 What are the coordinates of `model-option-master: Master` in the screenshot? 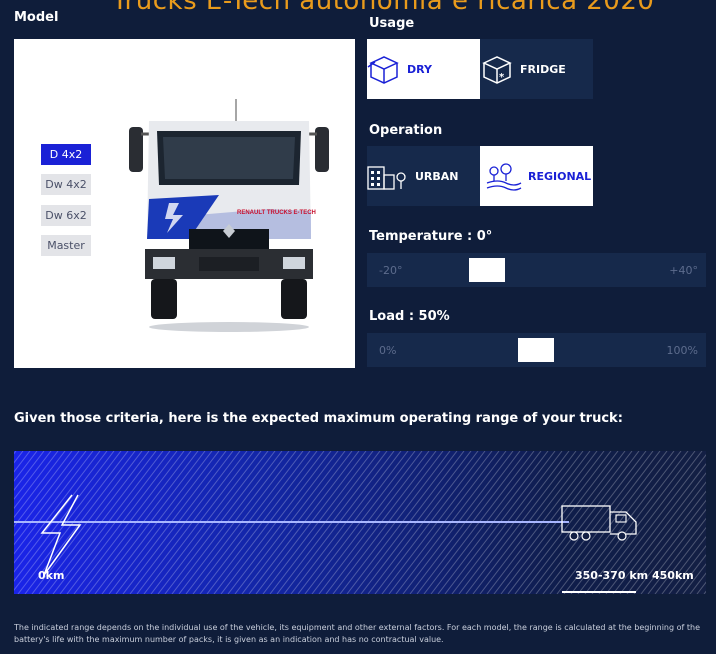 It's located at (66, 245).